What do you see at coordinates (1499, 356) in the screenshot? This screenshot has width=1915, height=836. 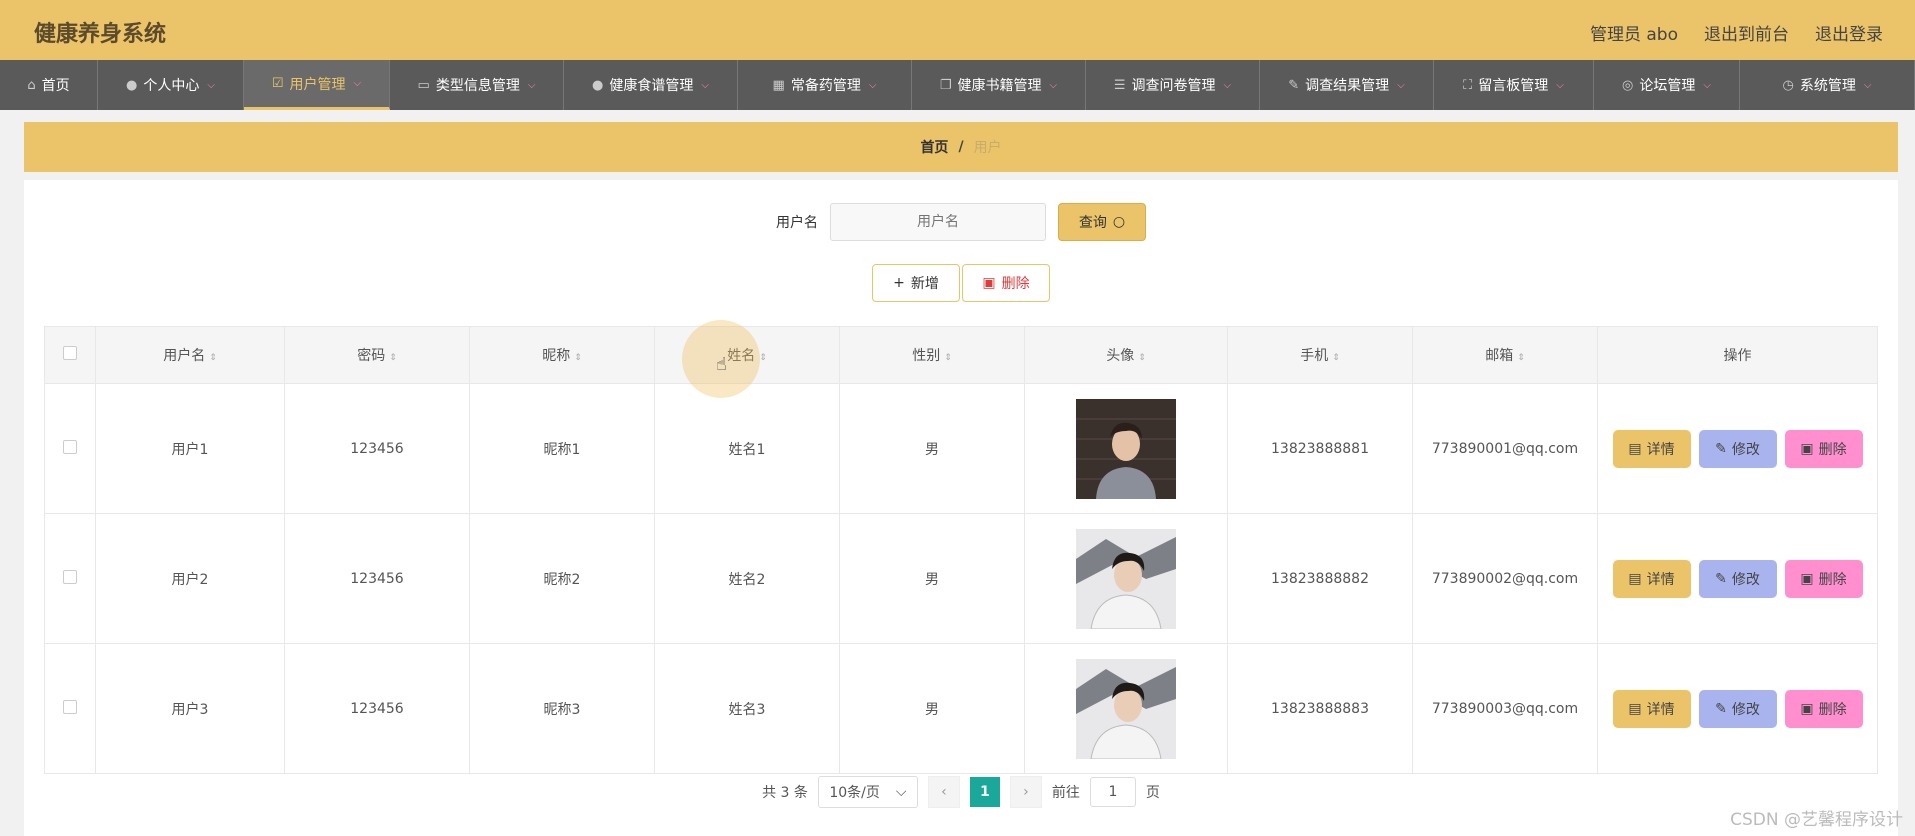 I see `header-label: 邮箱` at bounding box center [1499, 356].